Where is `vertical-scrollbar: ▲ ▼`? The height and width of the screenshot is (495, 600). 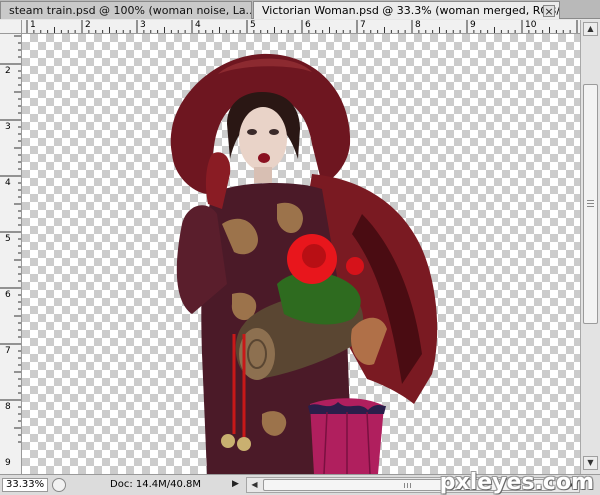
vertical-scrollbar: ▲ ▼ is located at coordinates (590, 247).